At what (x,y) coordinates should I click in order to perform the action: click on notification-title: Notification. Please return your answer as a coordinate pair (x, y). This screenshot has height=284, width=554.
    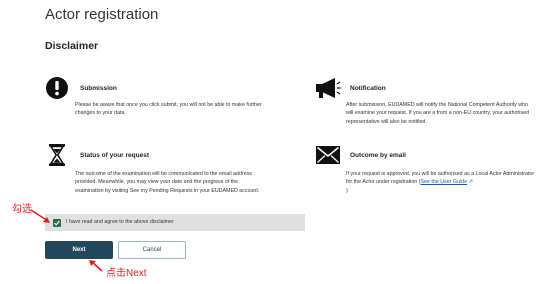
    Looking at the image, I should click on (368, 88).